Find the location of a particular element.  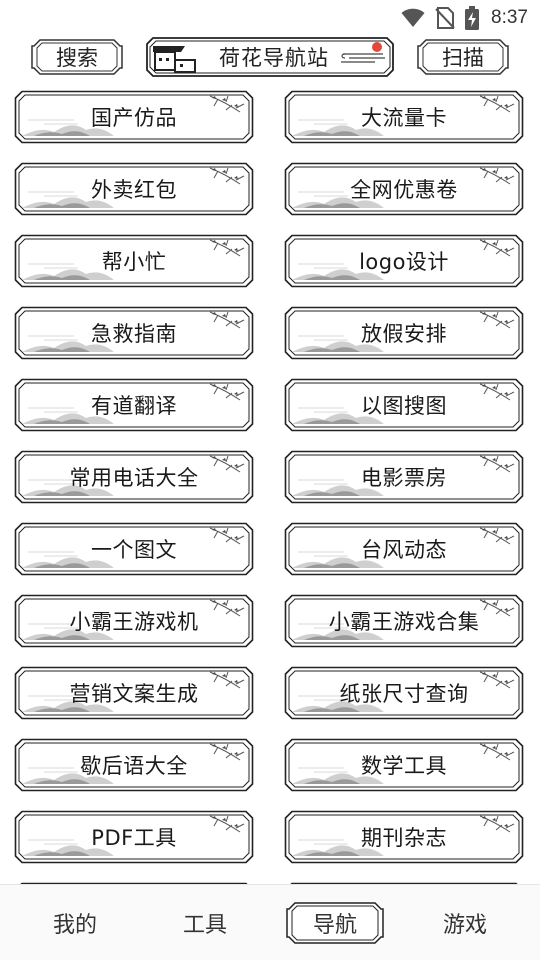

sun-cloud-icon is located at coordinates (363, 52).